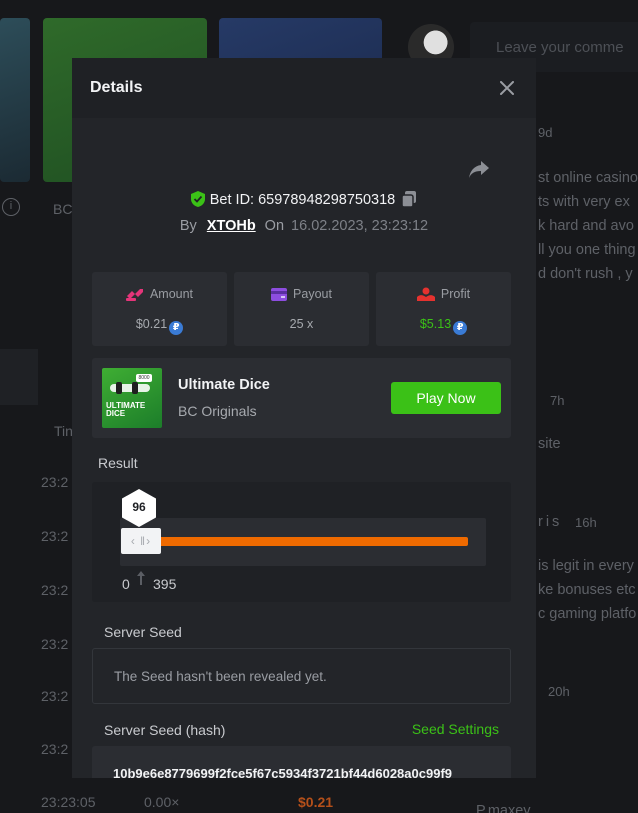  Describe the element at coordinates (584, 202) in the screenshot. I see `comment-text: ts with very ex` at that location.